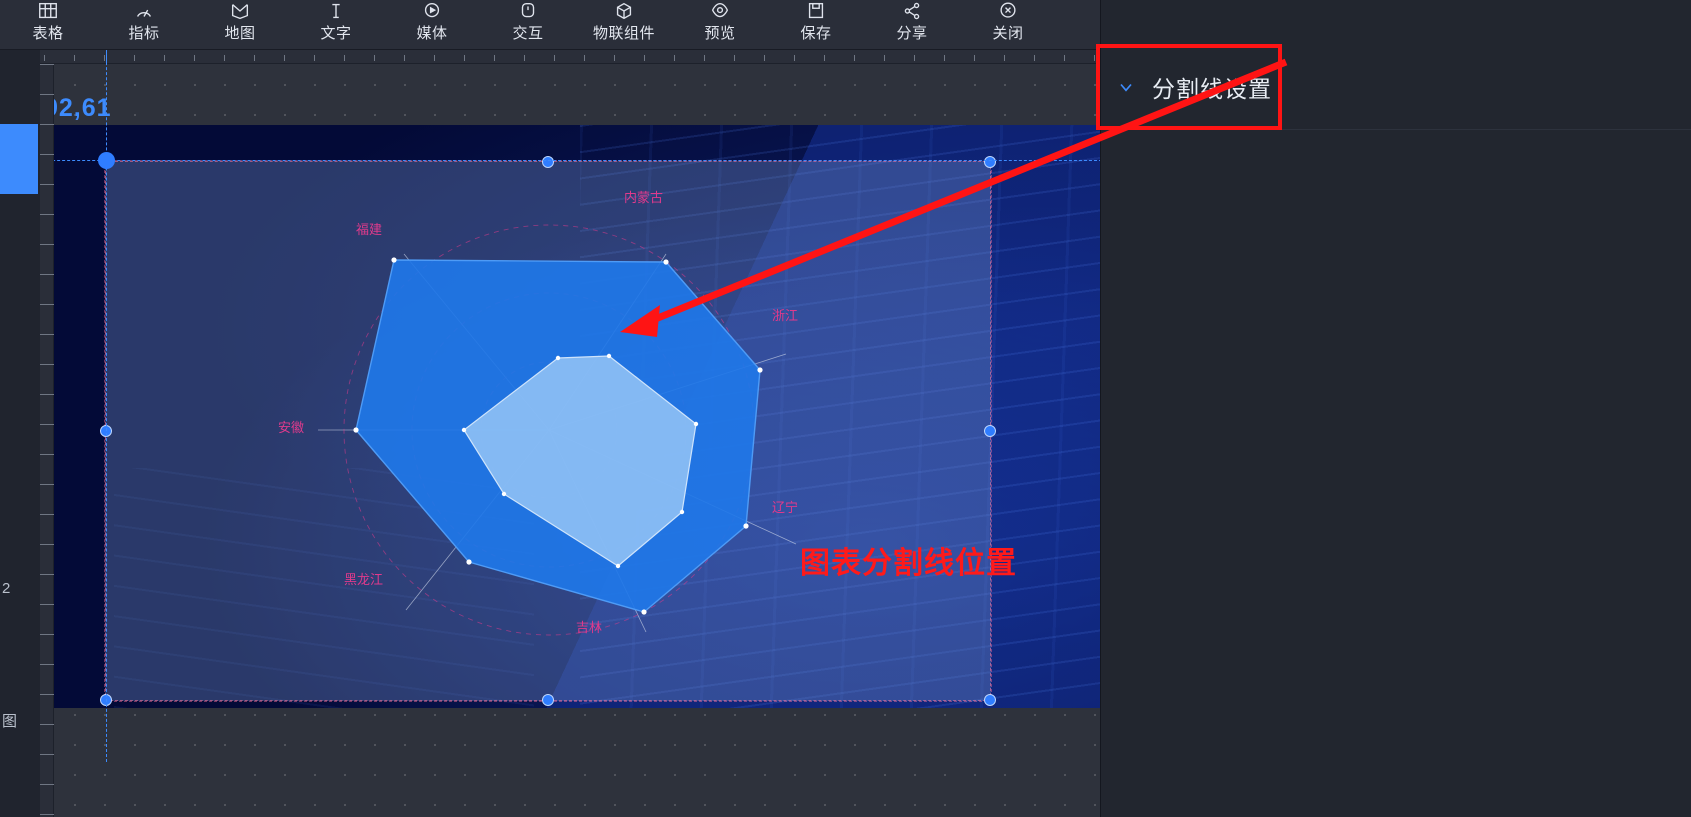 This screenshot has width=1691, height=817. What do you see at coordinates (548, 700) in the screenshot?
I see `resize-handle-bottom-center` at bounding box center [548, 700].